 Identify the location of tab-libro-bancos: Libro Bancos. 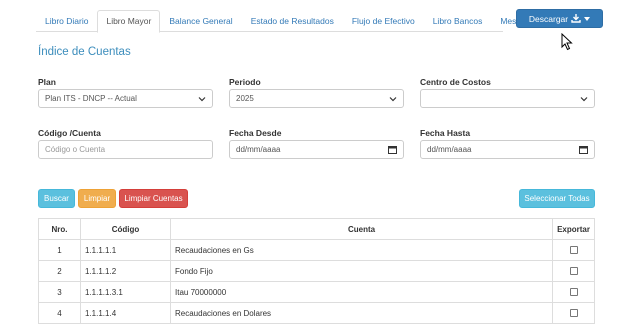
(458, 21).